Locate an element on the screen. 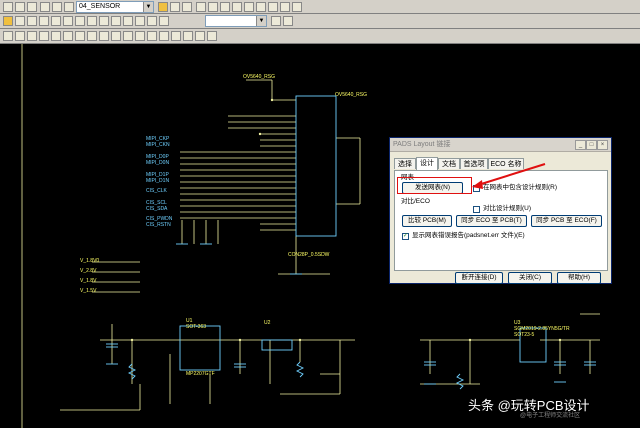 This screenshot has width=640, height=428. main-toolbar: 04_SENSOR ▼ is located at coordinates (320, 7).